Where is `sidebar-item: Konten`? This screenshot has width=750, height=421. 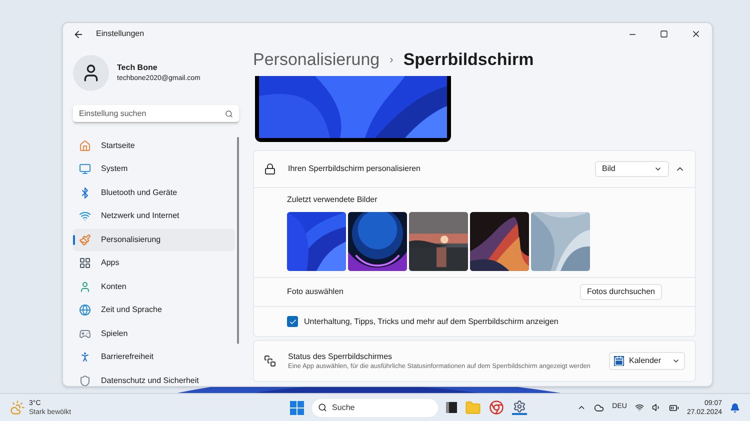
sidebar-item: Konten is located at coordinates (154, 287).